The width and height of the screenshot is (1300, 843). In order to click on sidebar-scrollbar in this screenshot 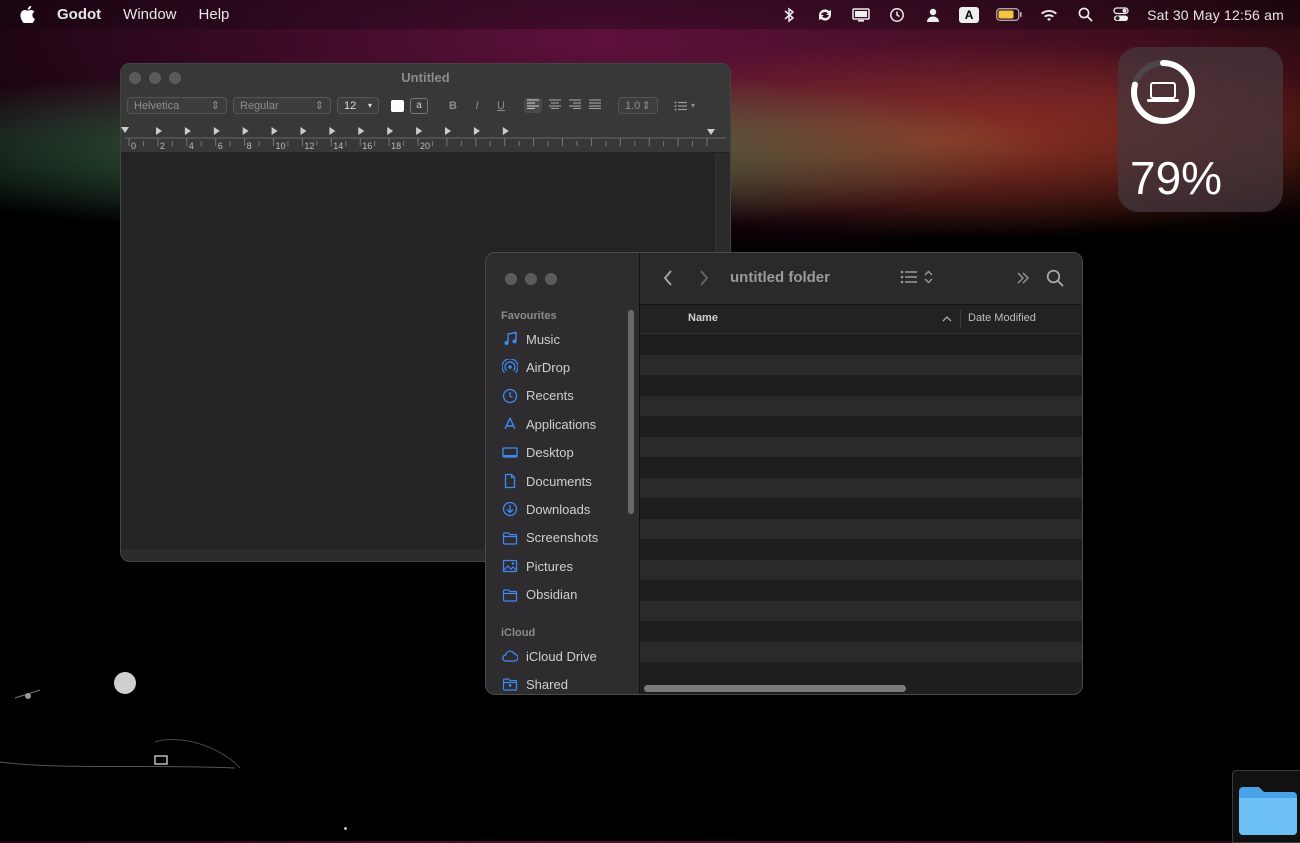, I will do `click(631, 412)`.